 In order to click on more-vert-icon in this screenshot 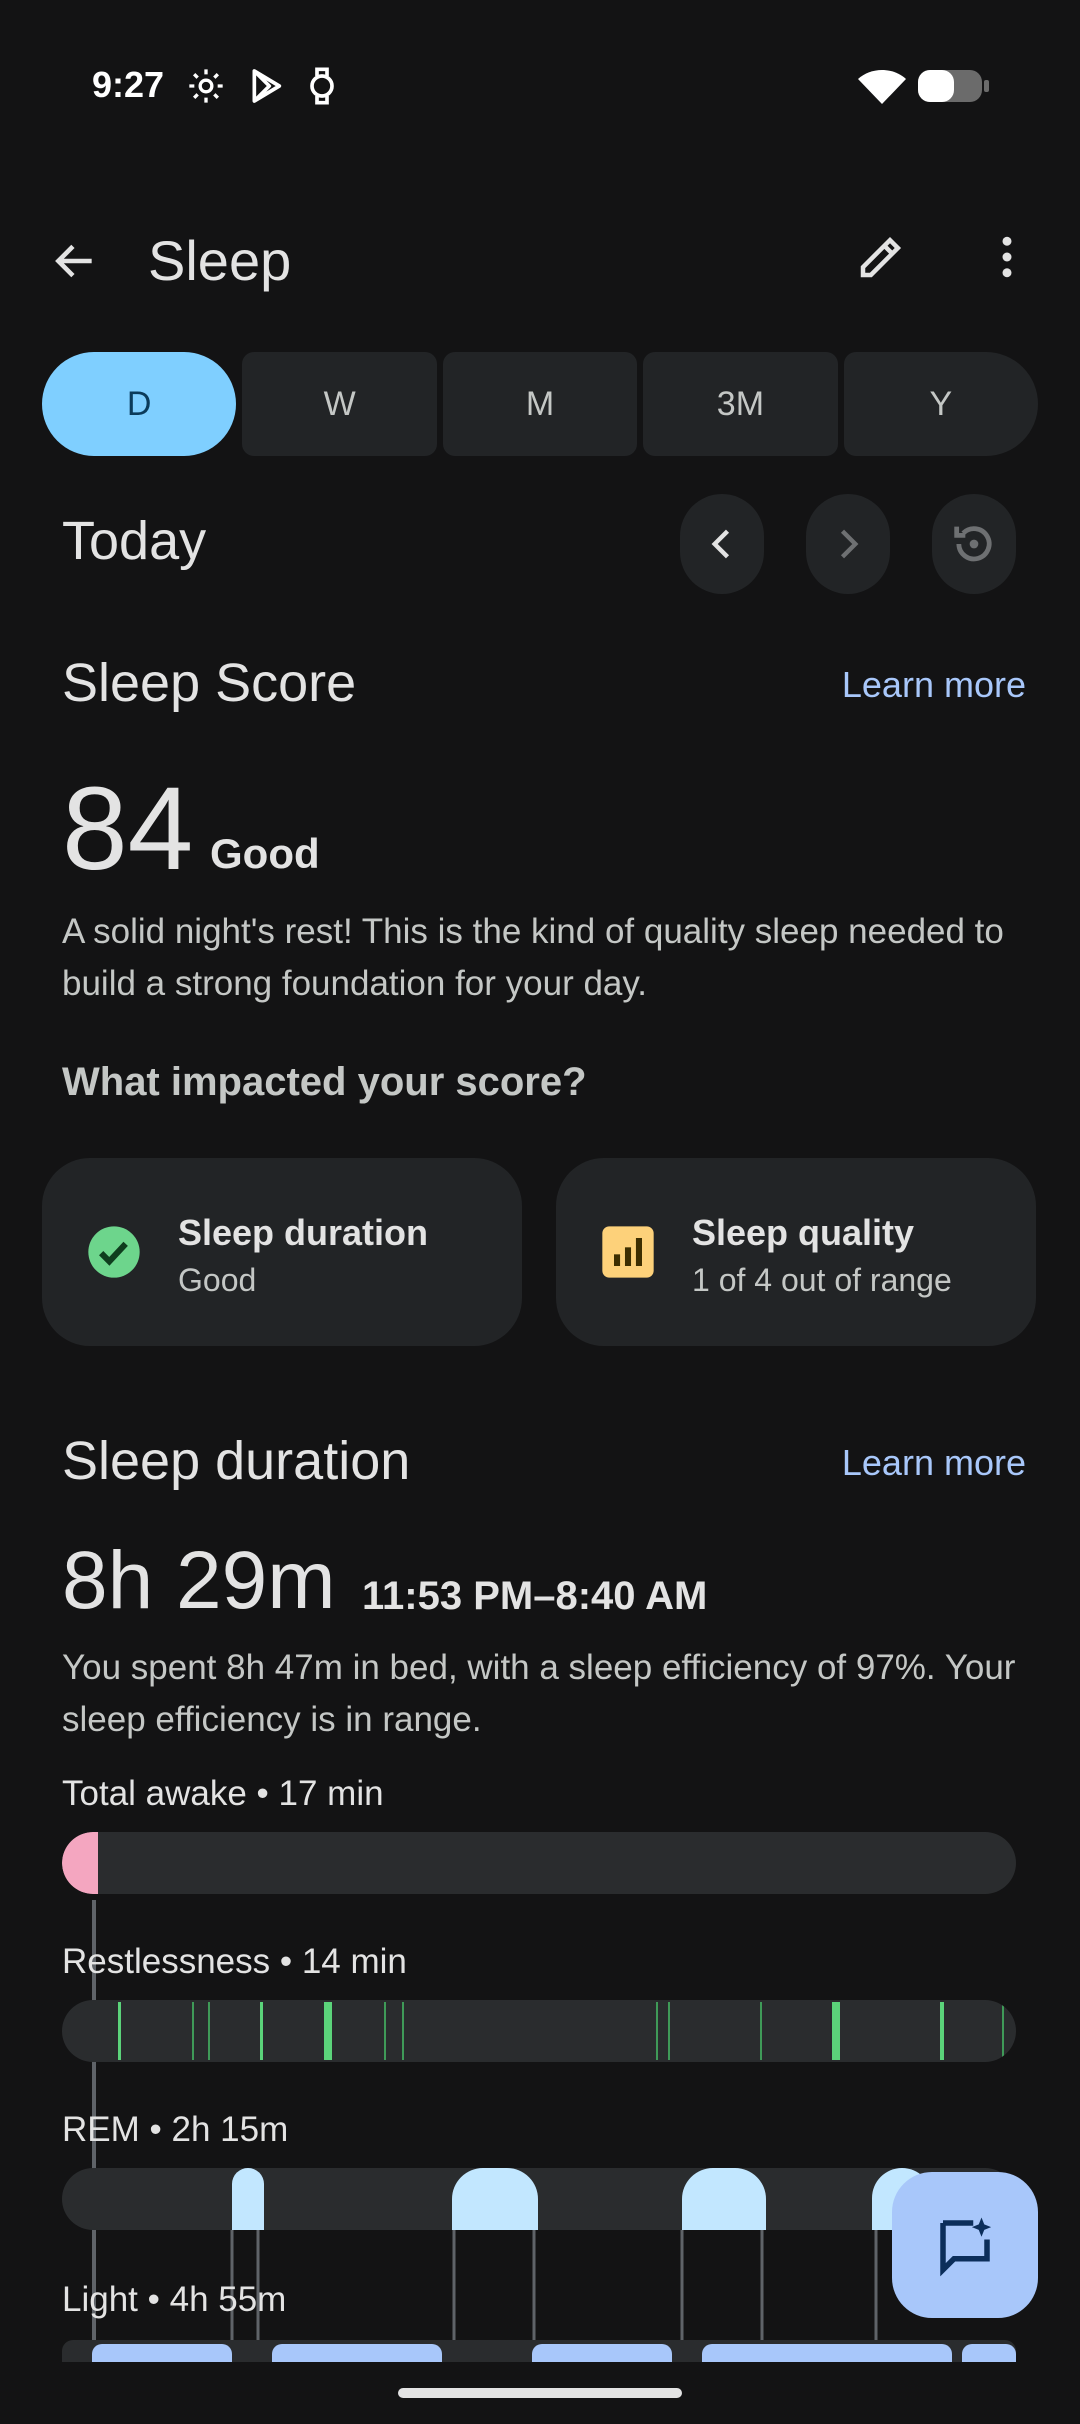, I will do `click(1007, 257)`.